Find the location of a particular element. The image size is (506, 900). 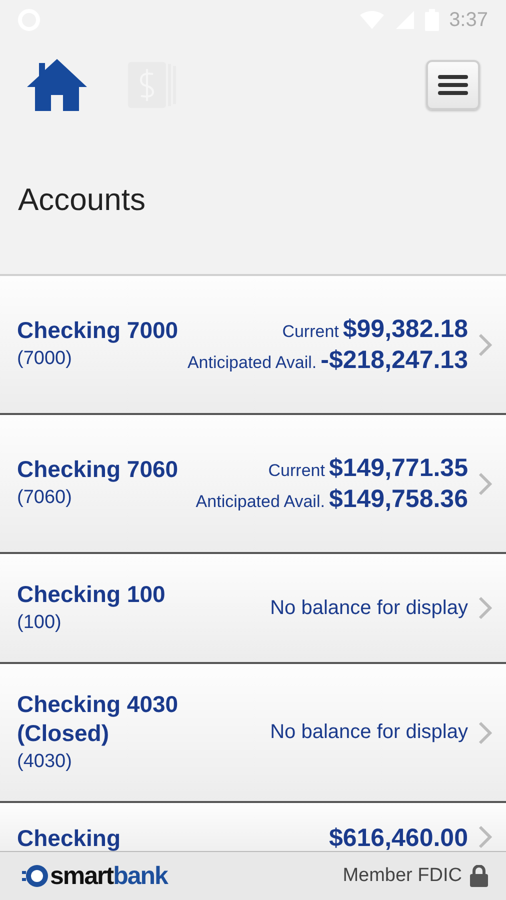

fdic-text: Member FDIC is located at coordinates (402, 876).